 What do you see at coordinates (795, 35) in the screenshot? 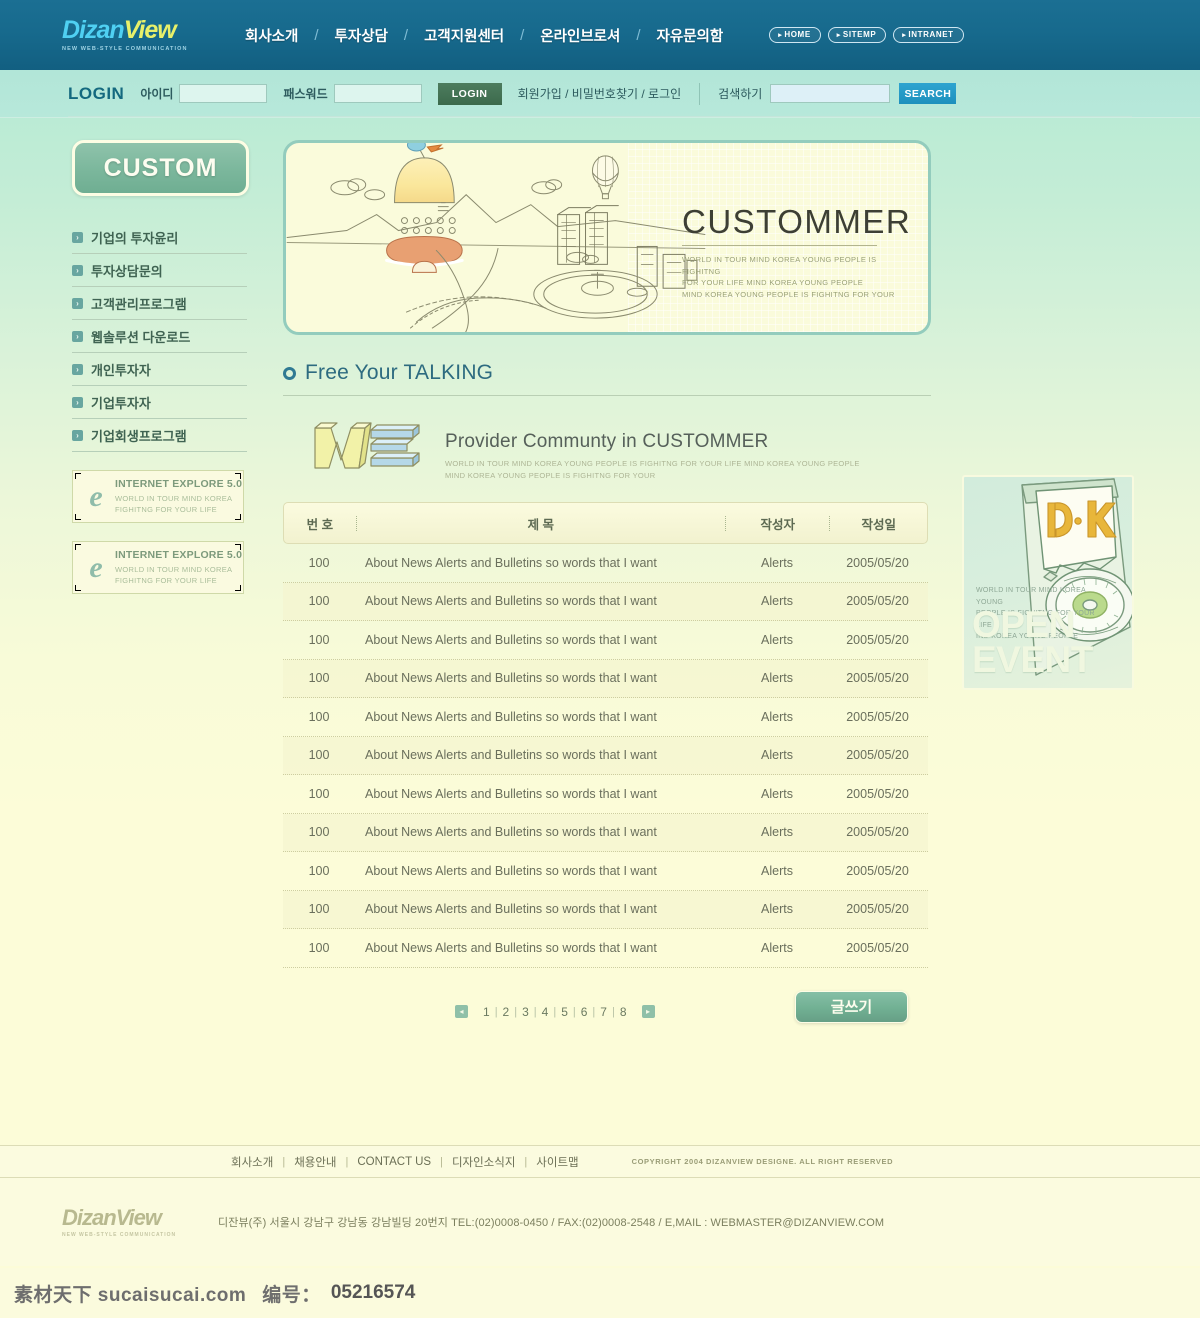
I see `pill-home: ▸ HOME` at bounding box center [795, 35].